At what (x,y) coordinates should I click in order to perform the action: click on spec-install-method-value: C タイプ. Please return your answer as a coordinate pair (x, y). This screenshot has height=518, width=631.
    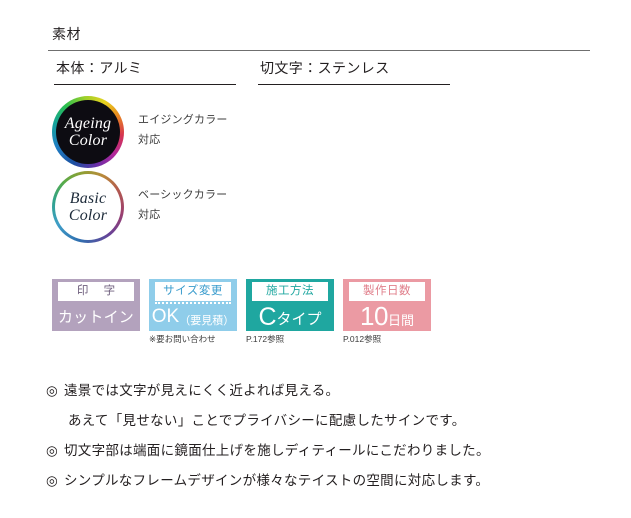
    Looking at the image, I should click on (290, 316).